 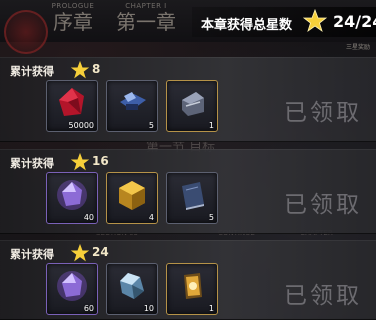 I want to click on book-icon, so click(x=193, y=196).